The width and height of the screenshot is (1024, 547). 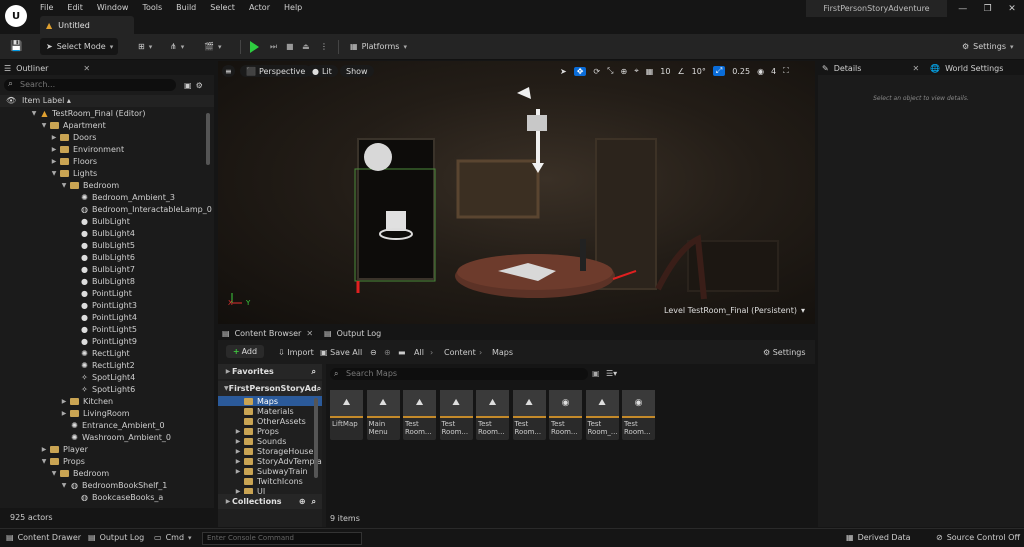 I want to click on folder-row: Maps, so click(x=270, y=401).